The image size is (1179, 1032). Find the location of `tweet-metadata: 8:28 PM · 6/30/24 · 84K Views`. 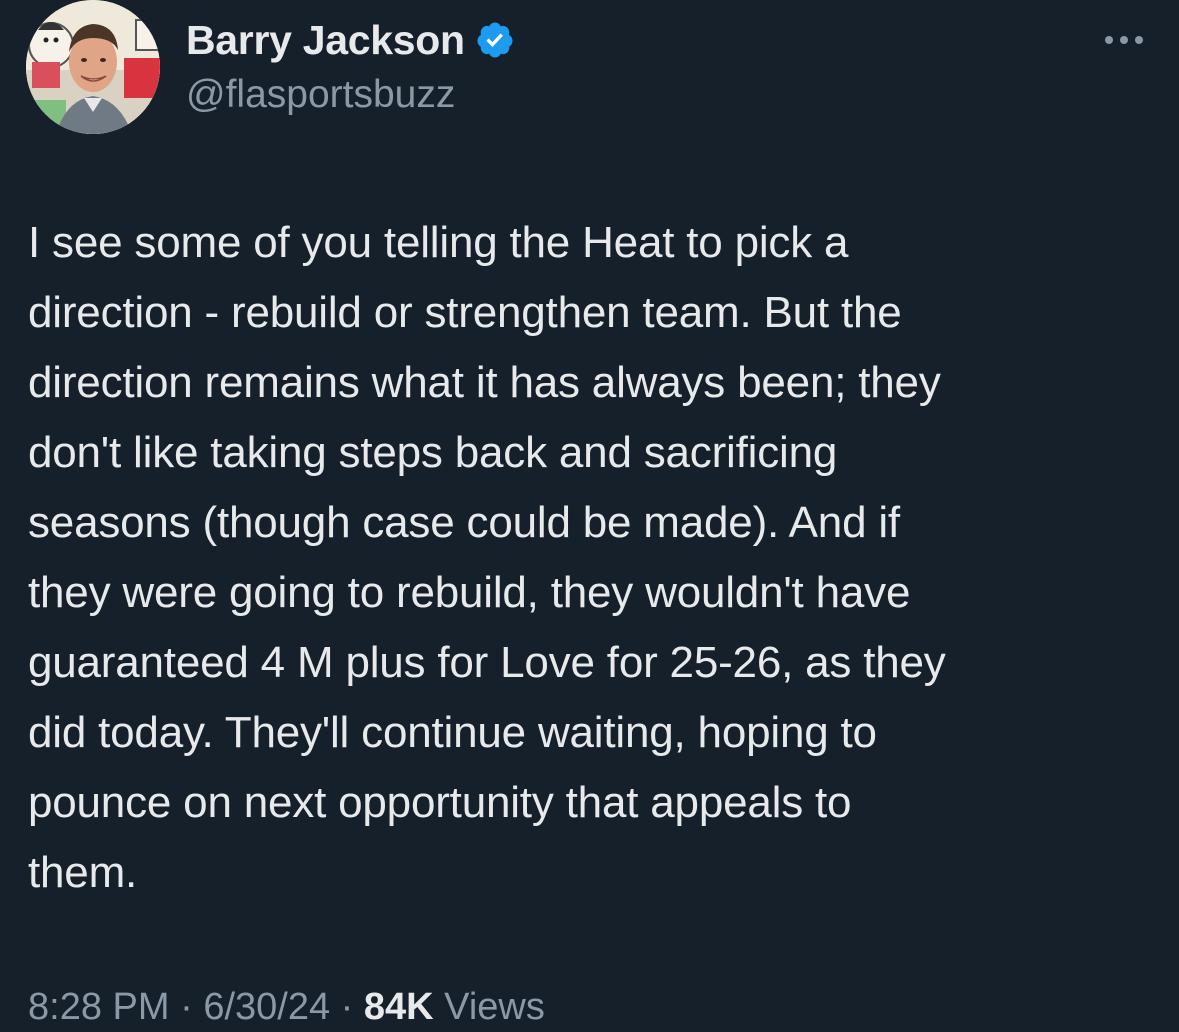

tweet-metadata: 8:28 PM · 6/30/24 · 84K Views is located at coordinates (286, 1007).